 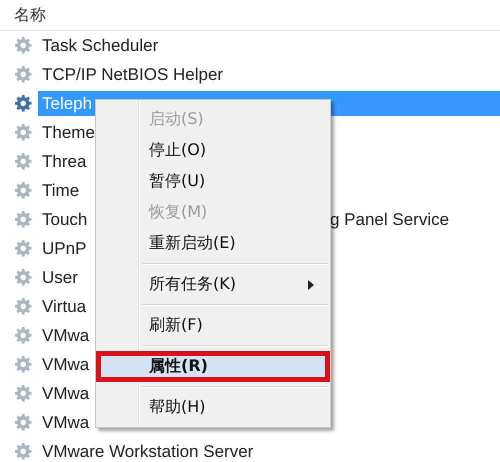 What do you see at coordinates (390, 220) in the screenshot?
I see `service-name: g Panel Service` at bounding box center [390, 220].